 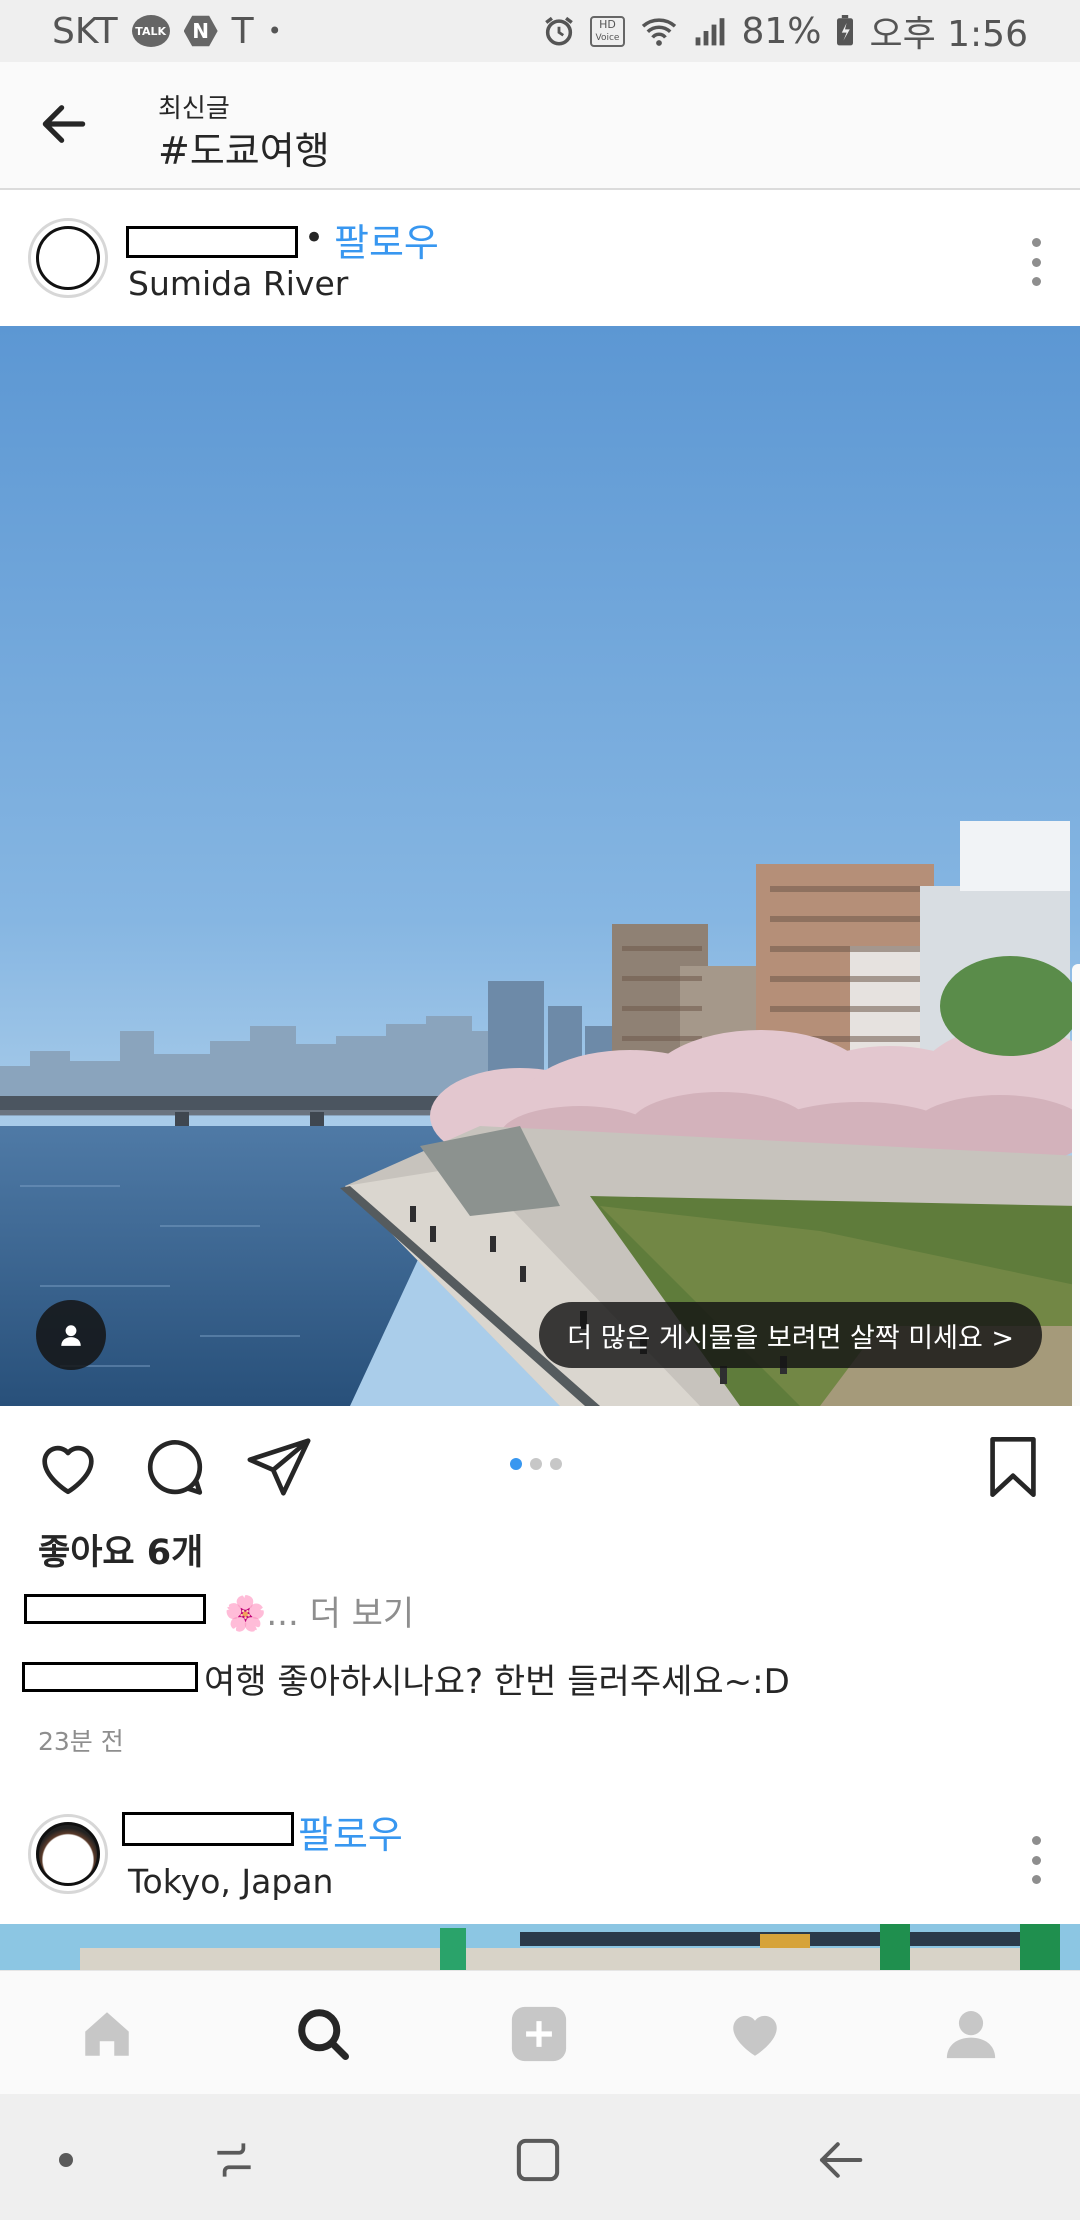 What do you see at coordinates (350, 1831) in the screenshot?
I see `follow-button-2: 팔로우` at bounding box center [350, 1831].